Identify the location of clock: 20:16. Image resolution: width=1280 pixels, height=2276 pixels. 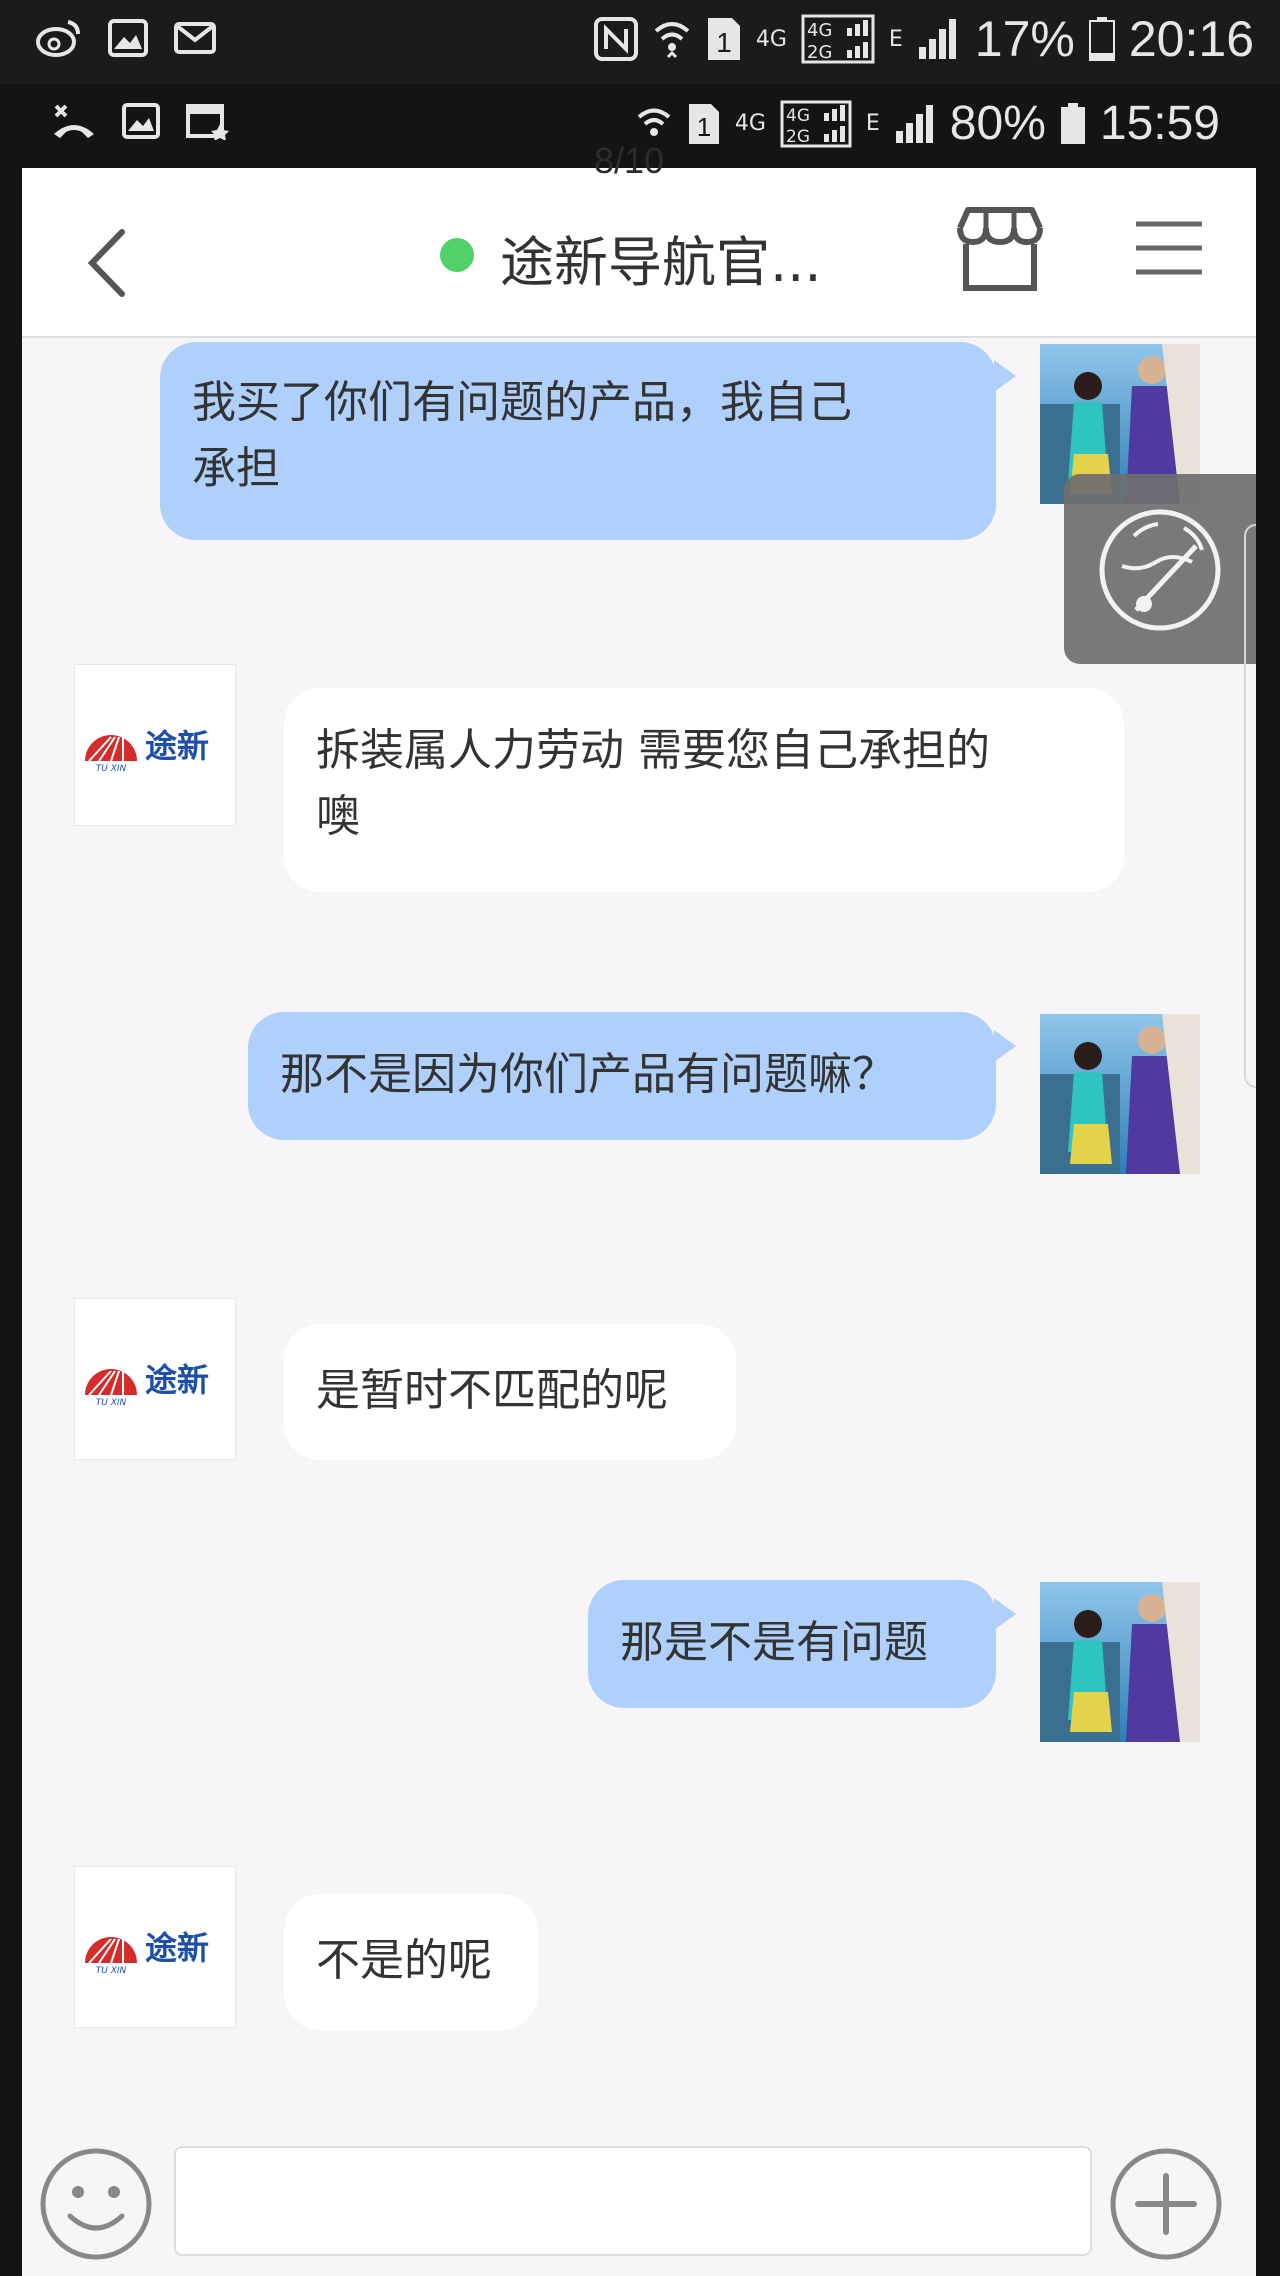
(1191, 39).